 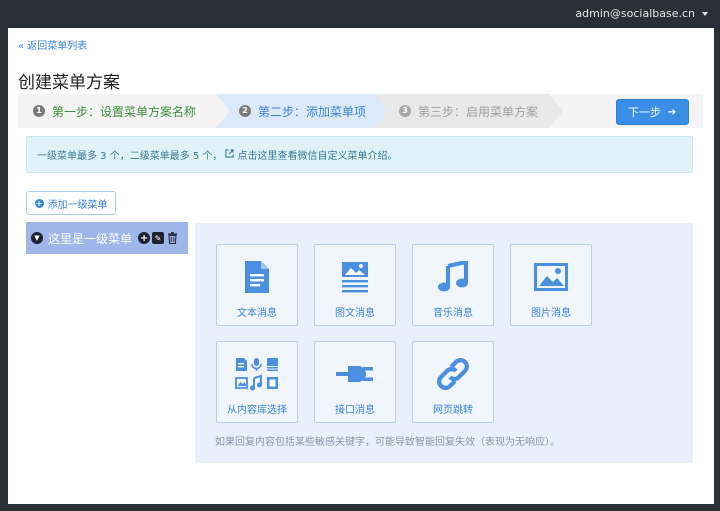 What do you see at coordinates (39, 203) in the screenshot?
I see `plus-circle-icon: +` at bounding box center [39, 203].